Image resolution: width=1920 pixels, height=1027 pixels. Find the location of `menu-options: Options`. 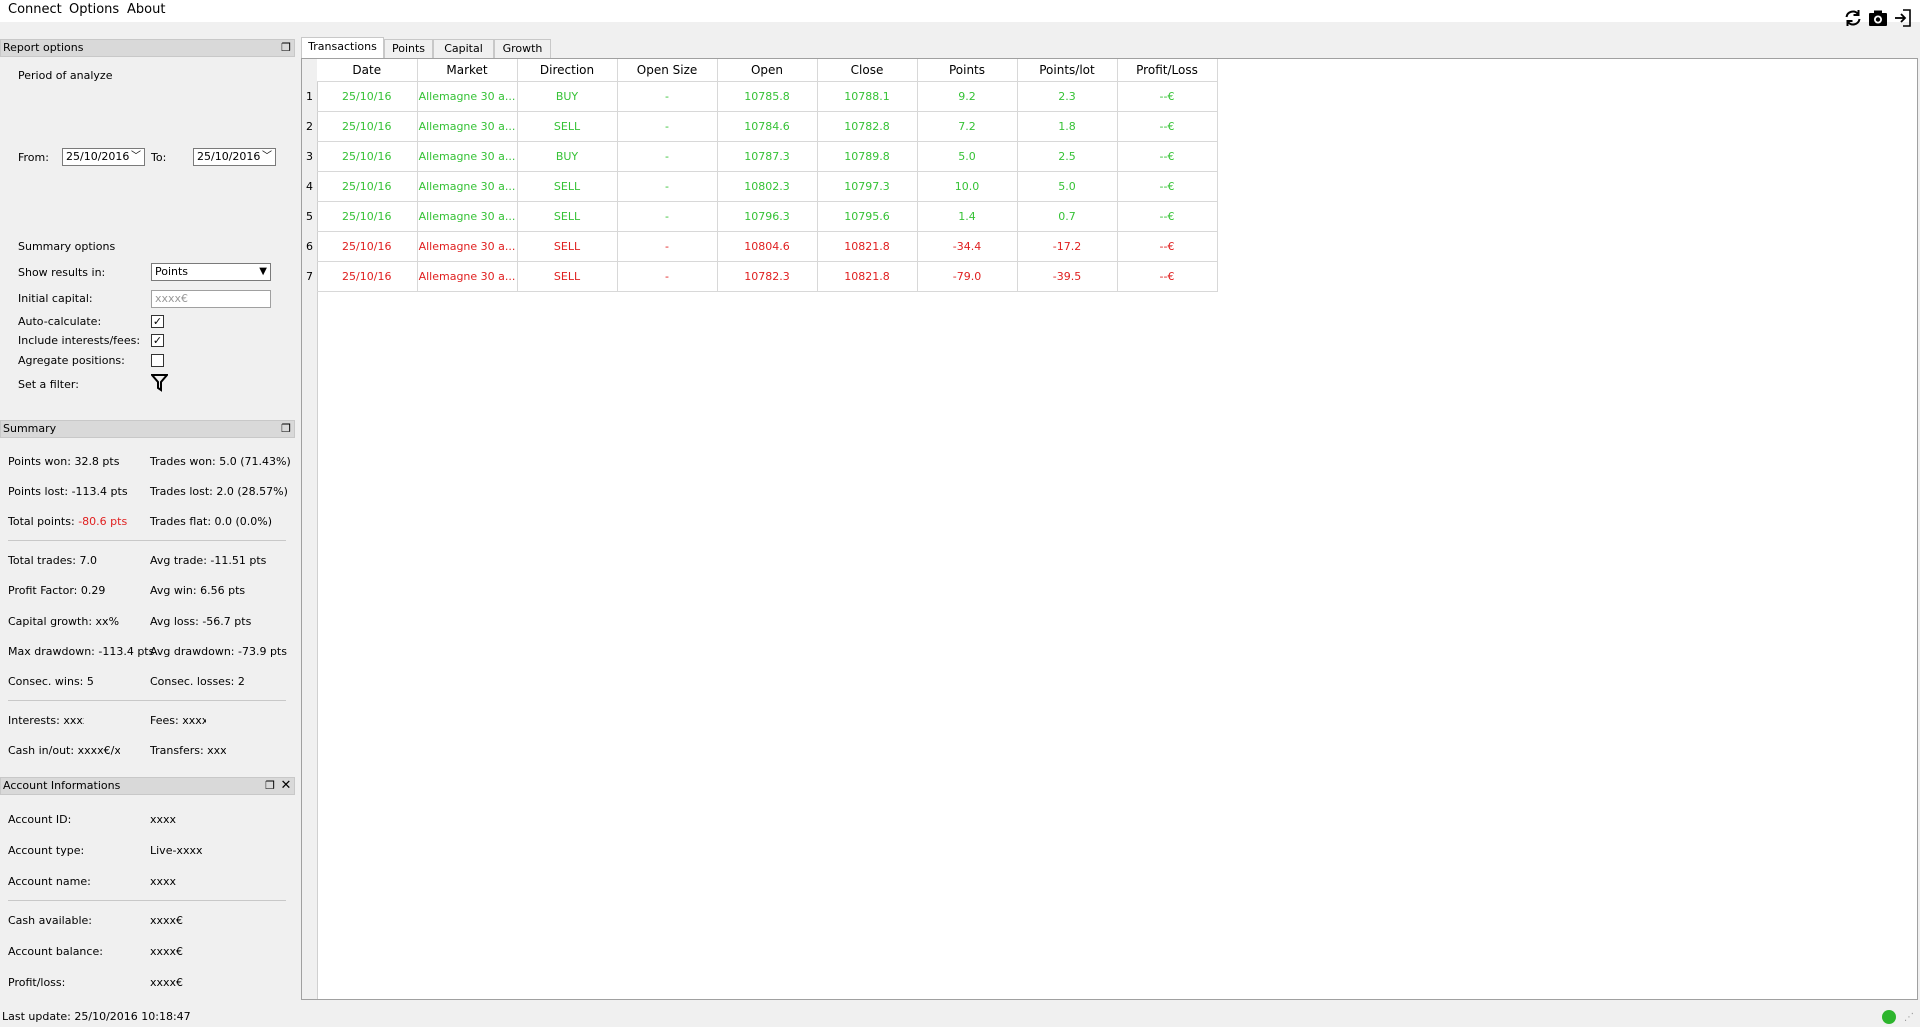

menu-options: Options is located at coordinates (94, 9).